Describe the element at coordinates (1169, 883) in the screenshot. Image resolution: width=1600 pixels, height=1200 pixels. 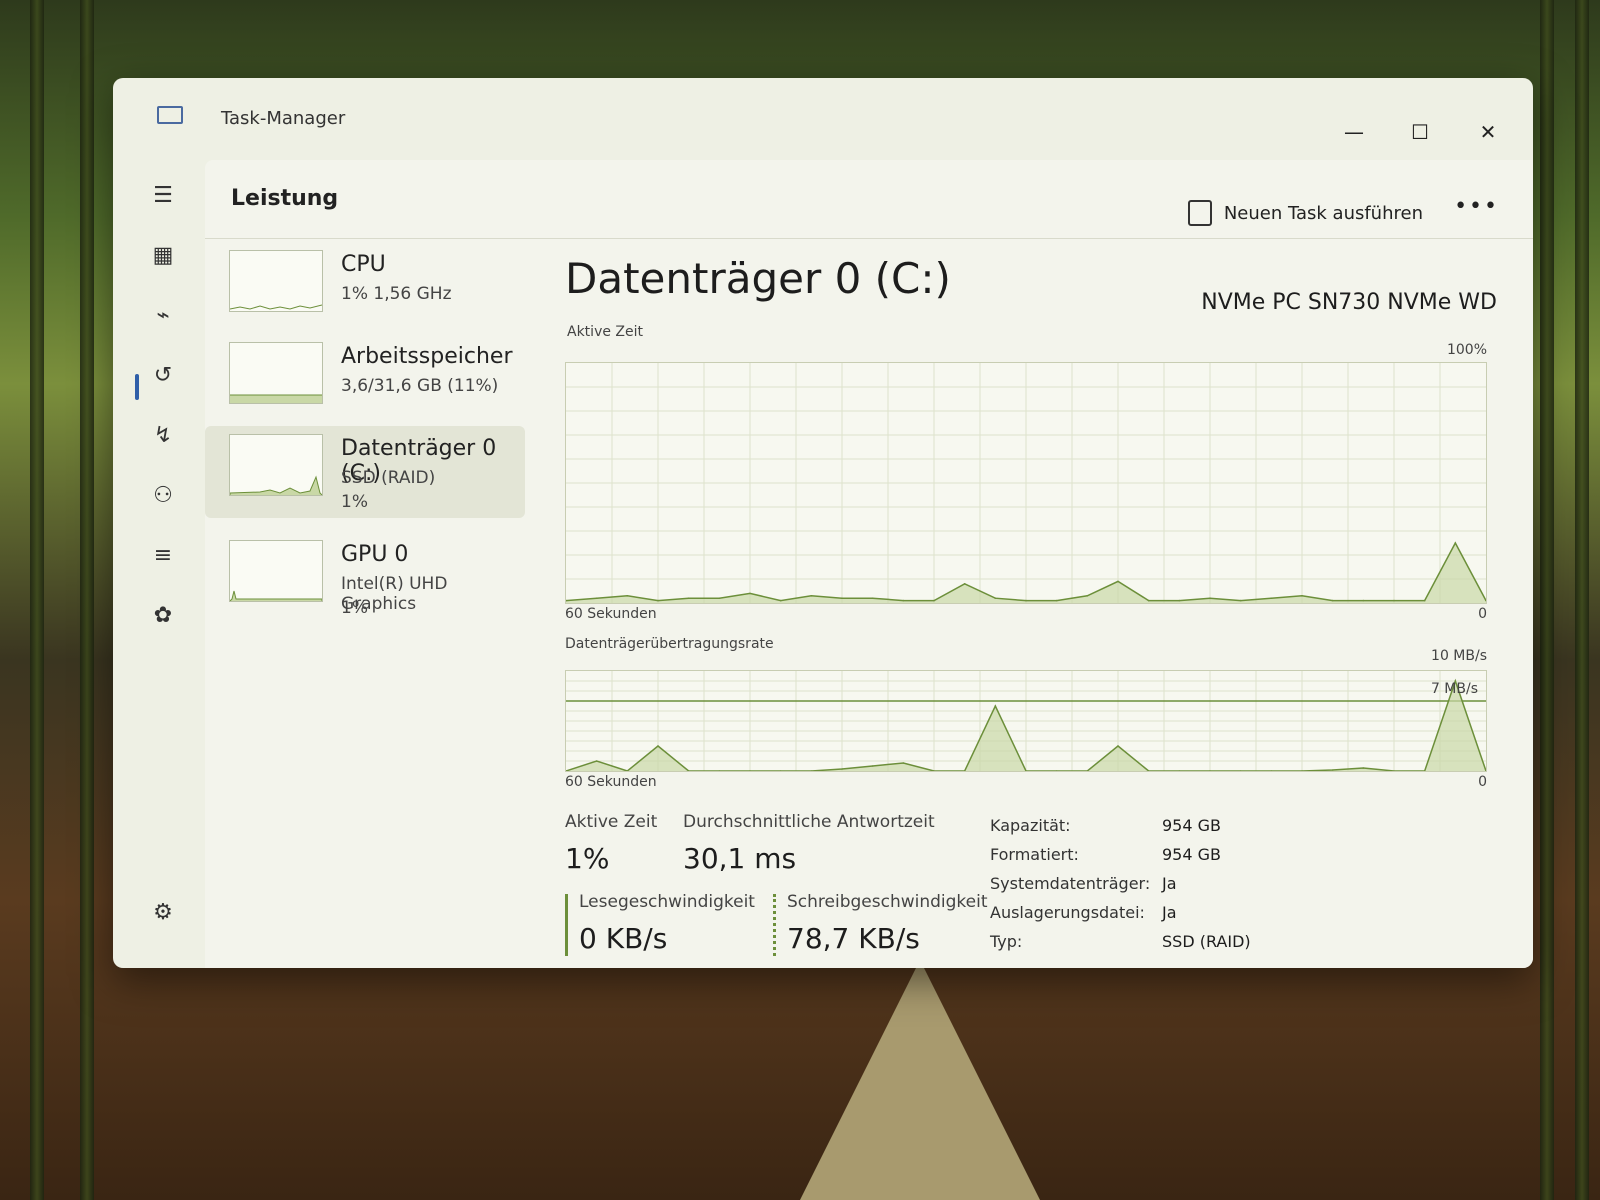
I see `system-disk-value: Ja` at that location.